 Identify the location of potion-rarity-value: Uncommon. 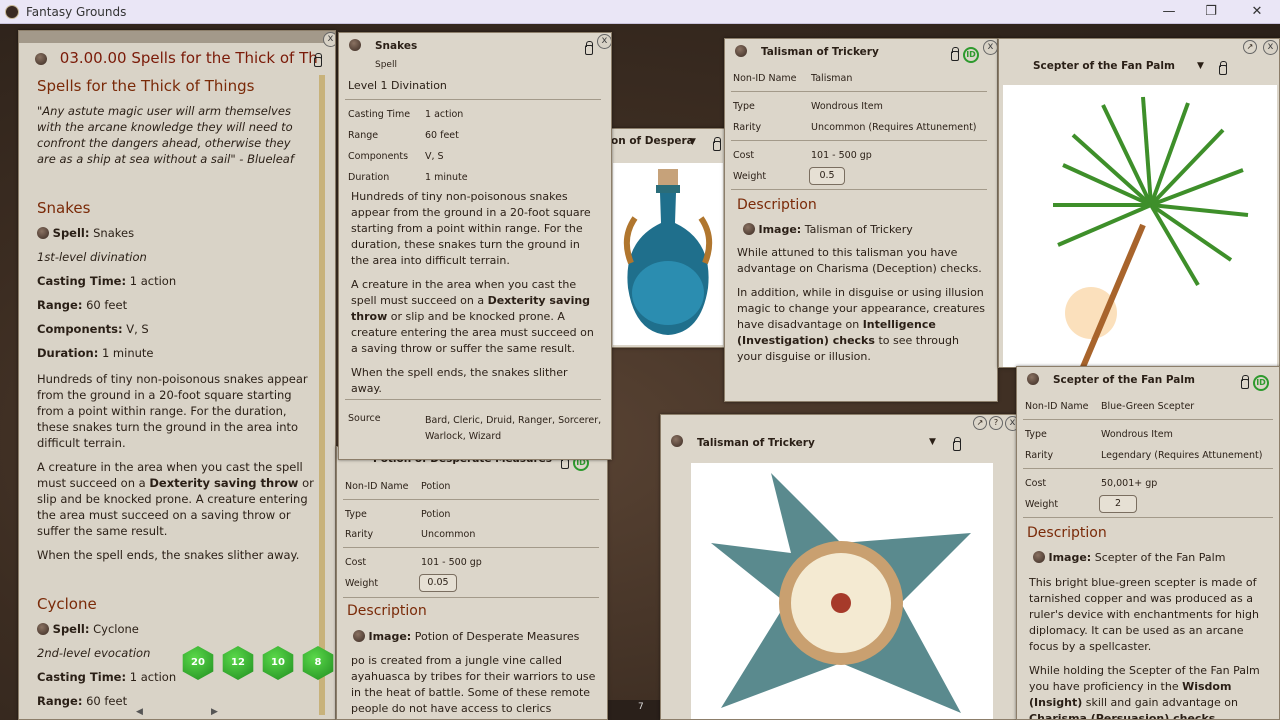
(448, 534).